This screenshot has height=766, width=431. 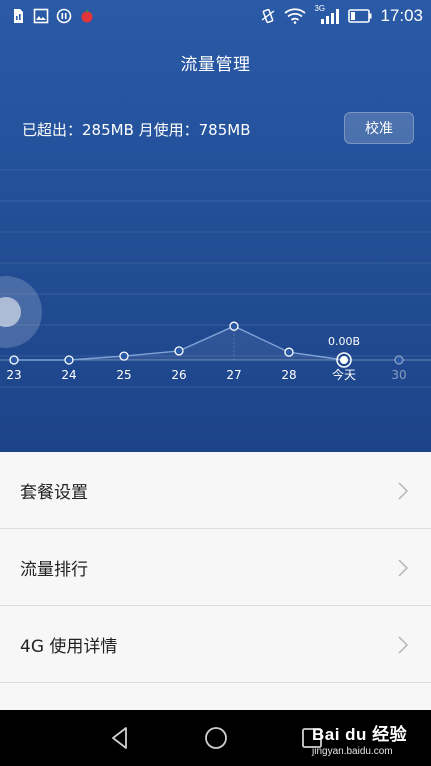 I want to click on page-title: 流量管理, so click(x=215, y=65).